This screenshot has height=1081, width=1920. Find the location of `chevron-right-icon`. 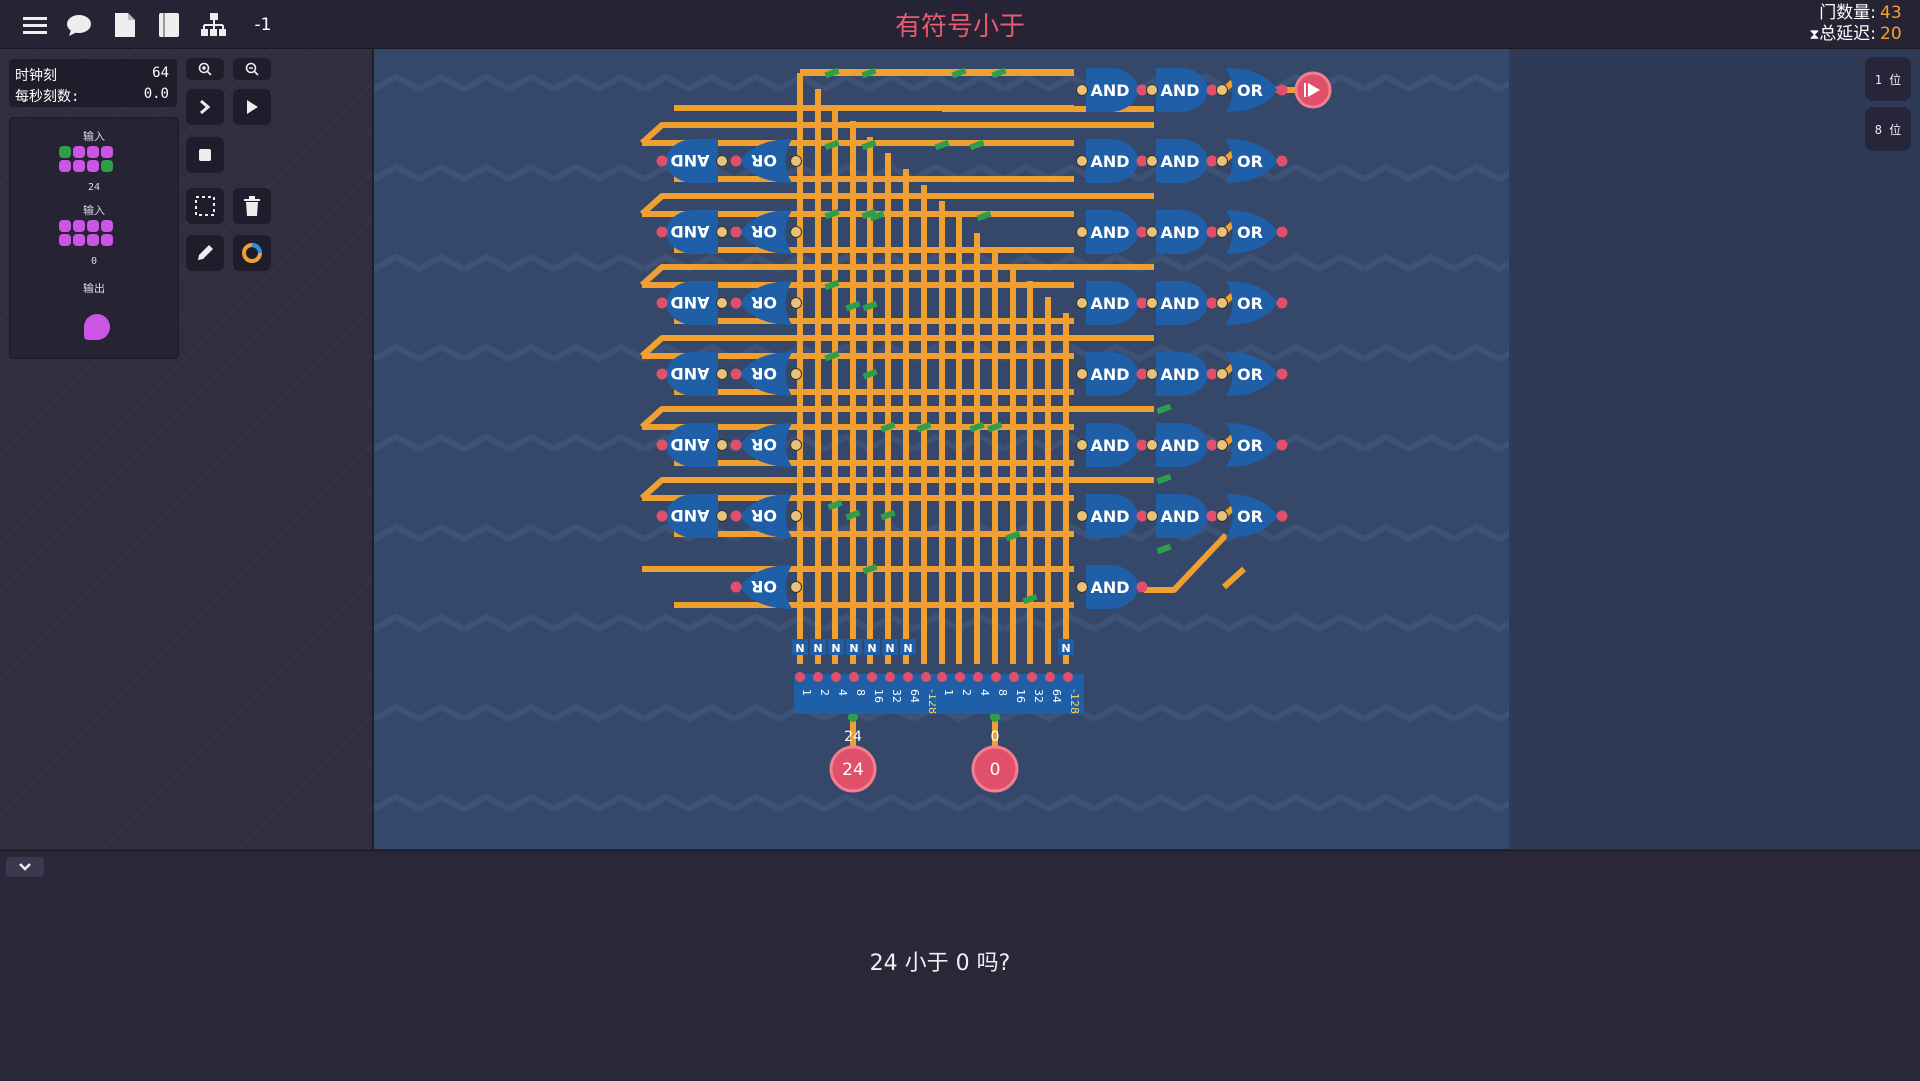

chevron-right-icon is located at coordinates (205, 107).